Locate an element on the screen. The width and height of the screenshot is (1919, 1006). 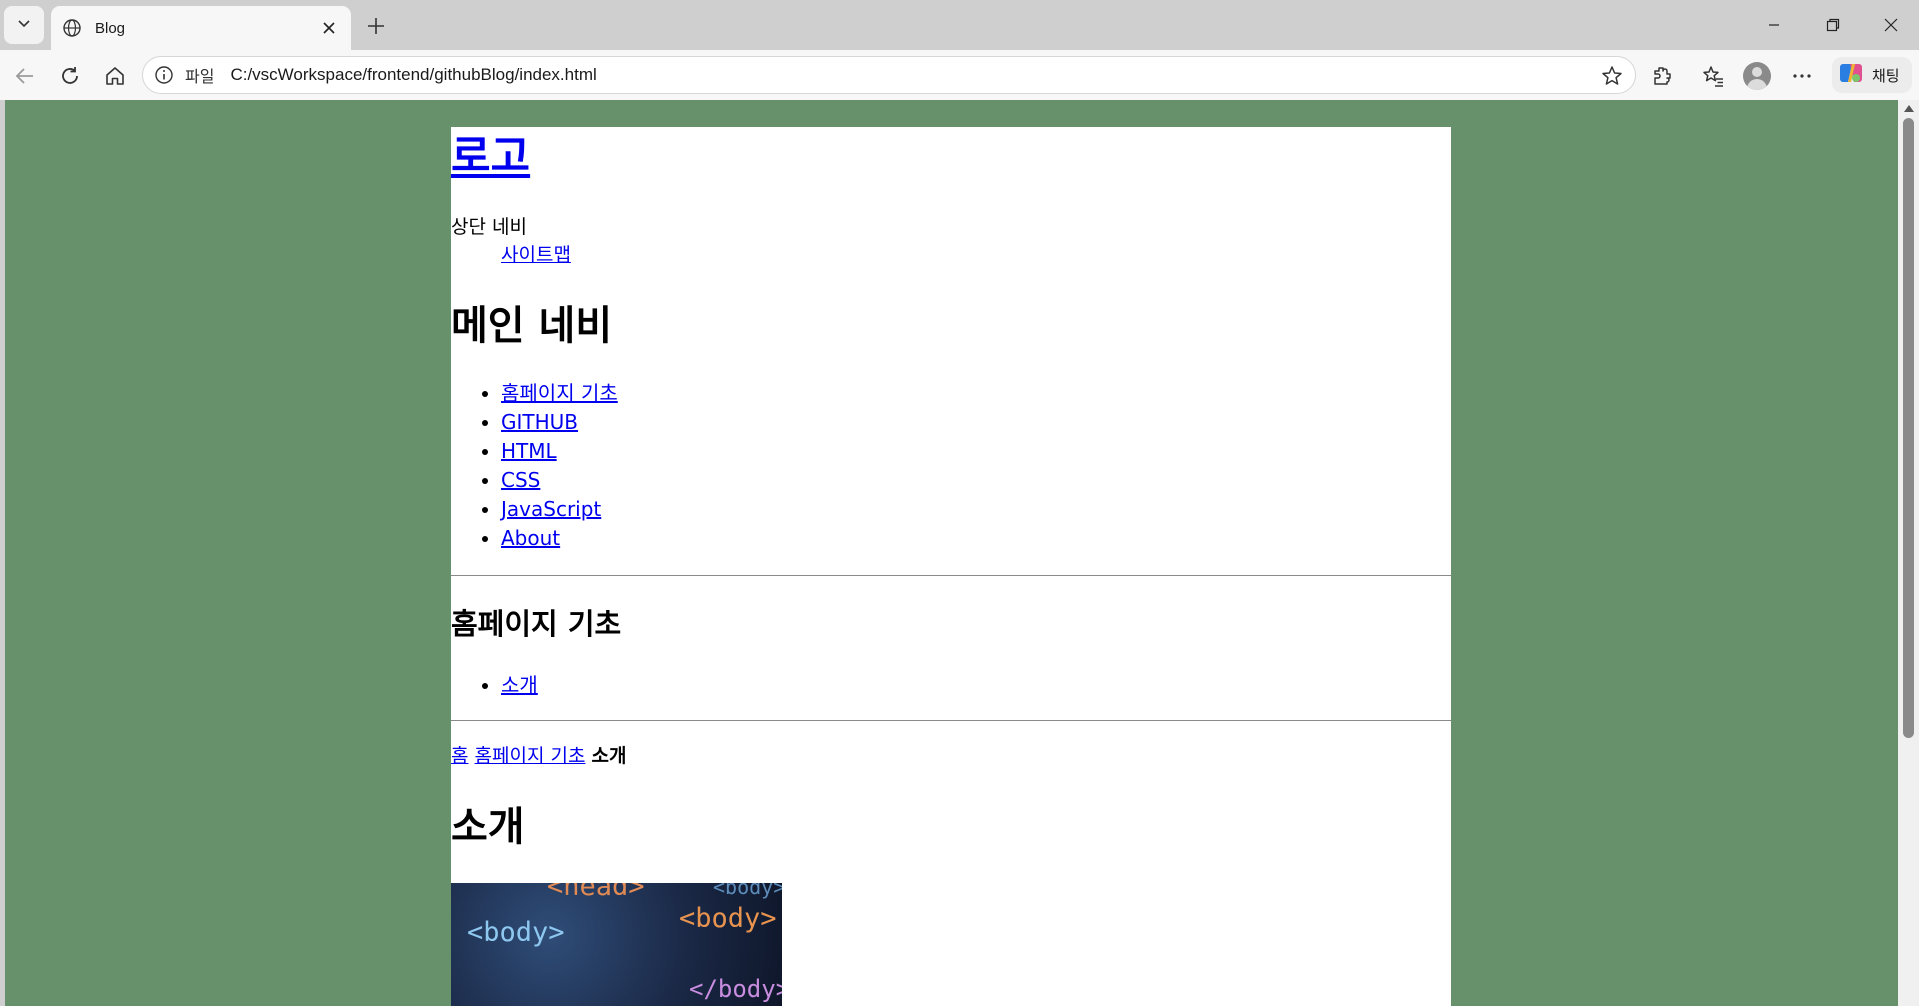
section-nav-item: 소개 is located at coordinates (519, 685).